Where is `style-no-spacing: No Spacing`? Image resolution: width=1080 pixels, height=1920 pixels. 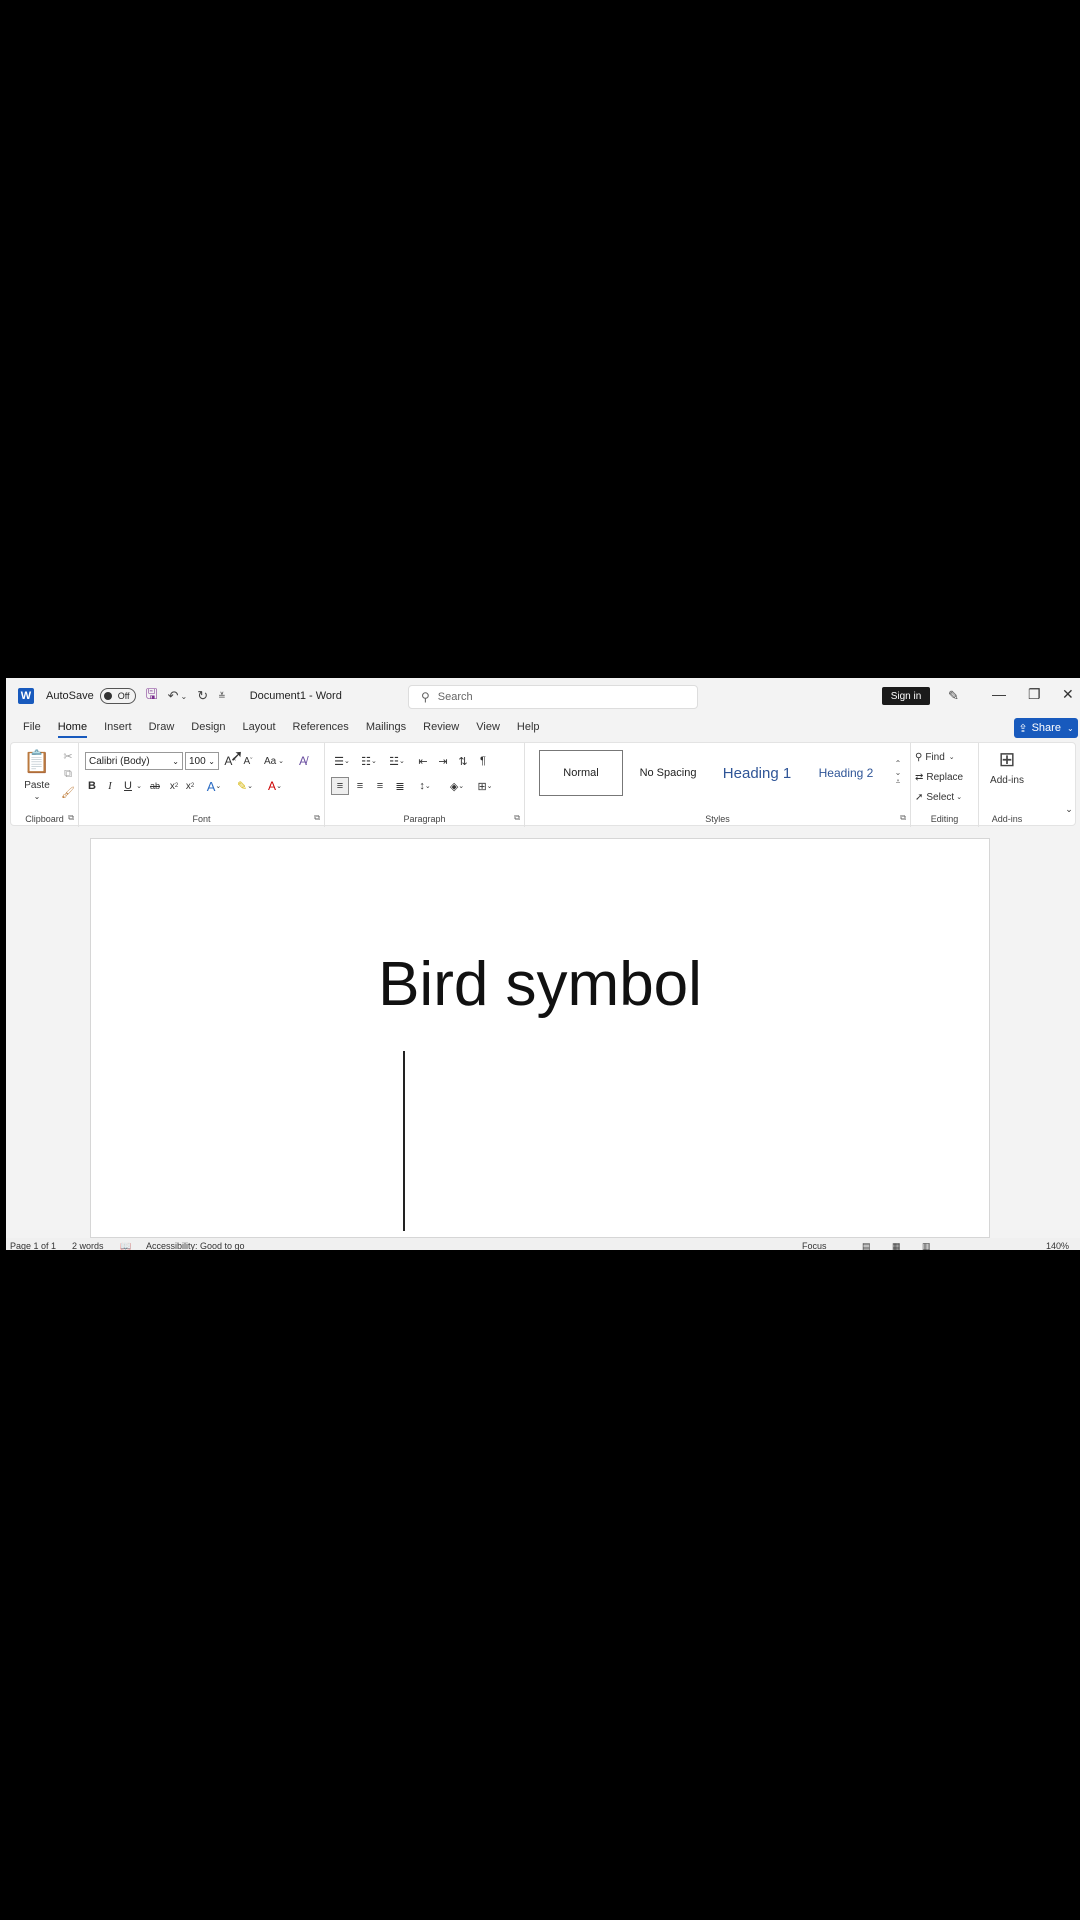
style-no-spacing: No Spacing is located at coordinates (668, 773).